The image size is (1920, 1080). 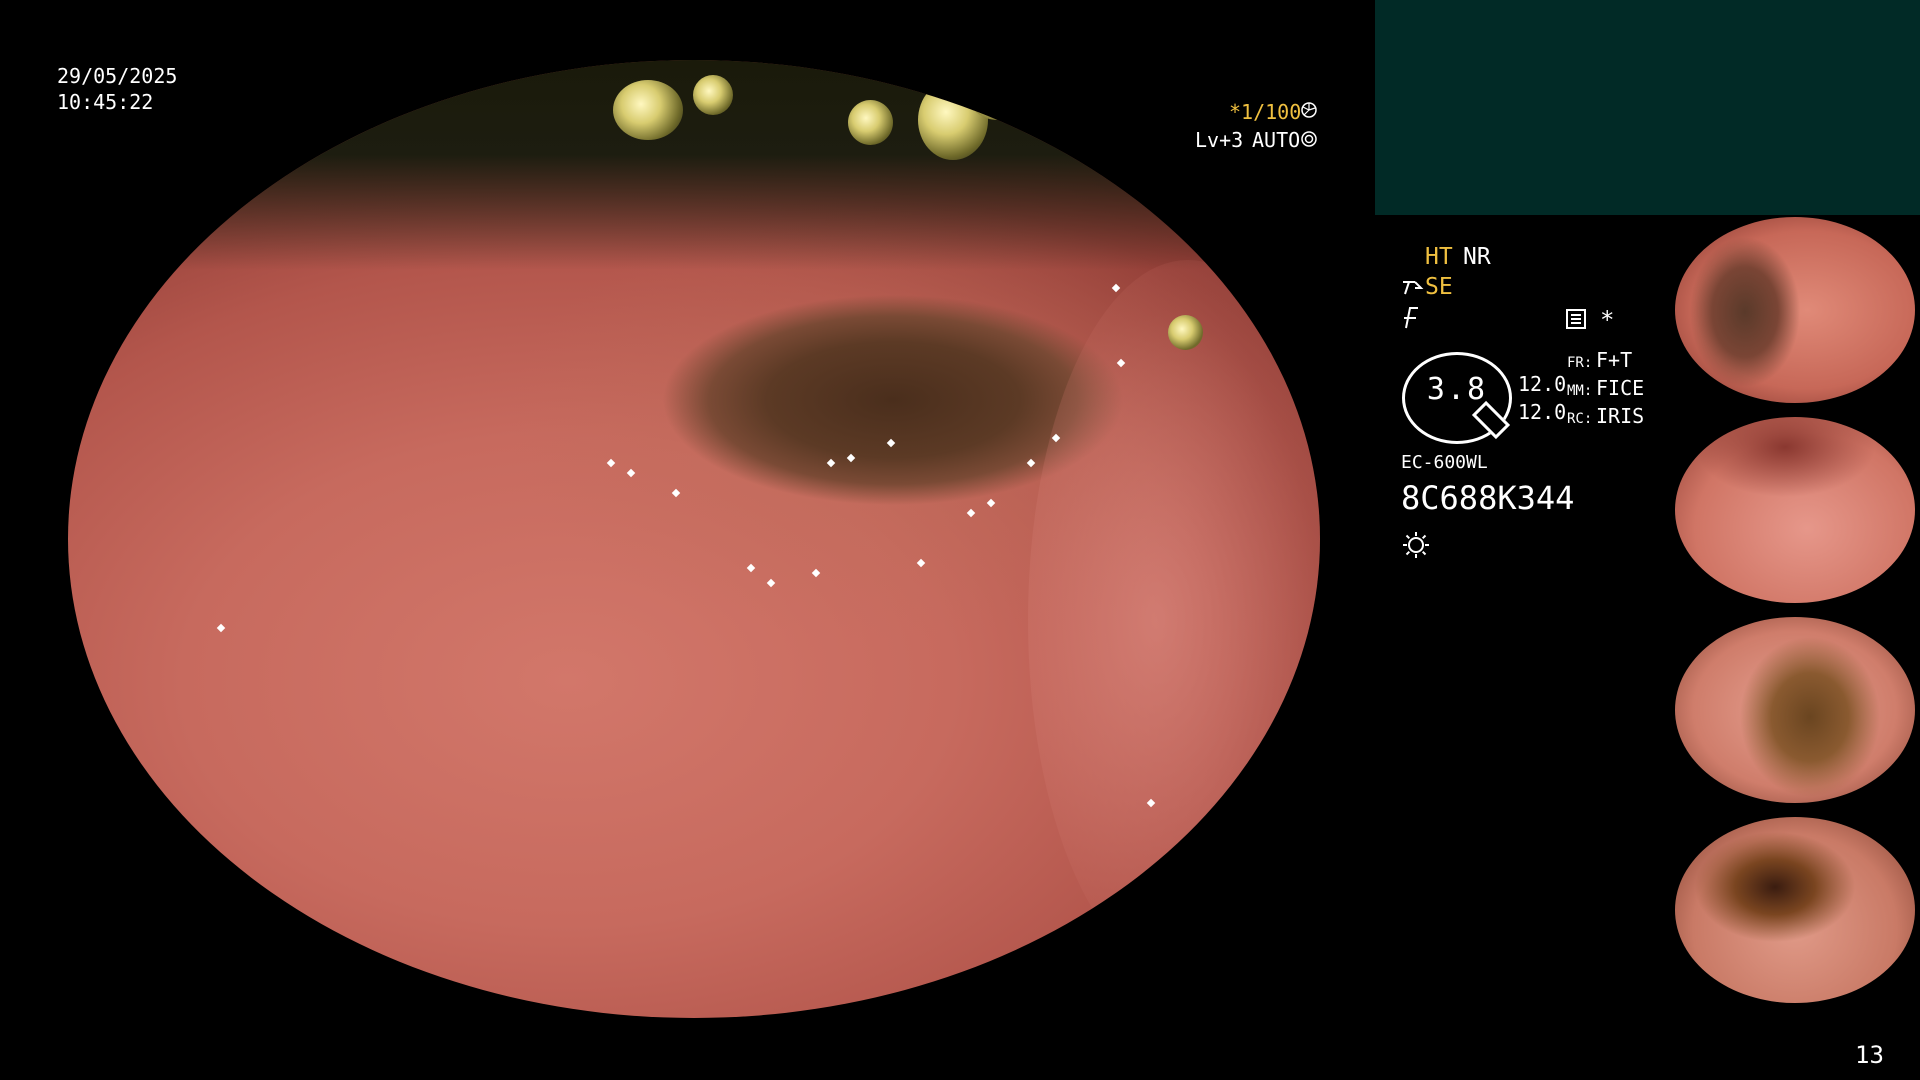 What do you see at coordinates (1607, 320) in the screenshot?
I see `asterisk-label: *` at bounding box center [1607, 320].